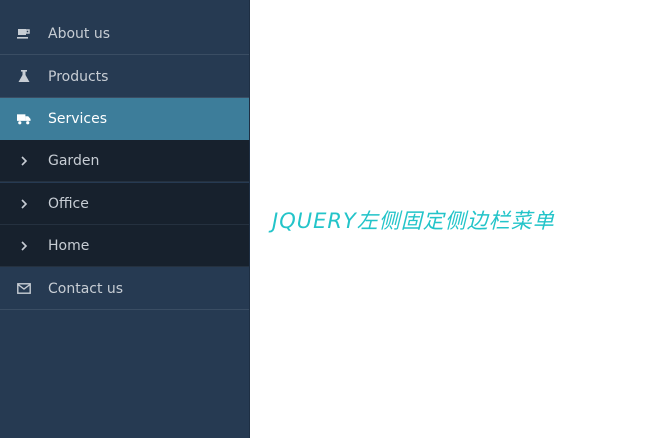  I want to click on sidebar-item-label: Garden, so click(74, 160).